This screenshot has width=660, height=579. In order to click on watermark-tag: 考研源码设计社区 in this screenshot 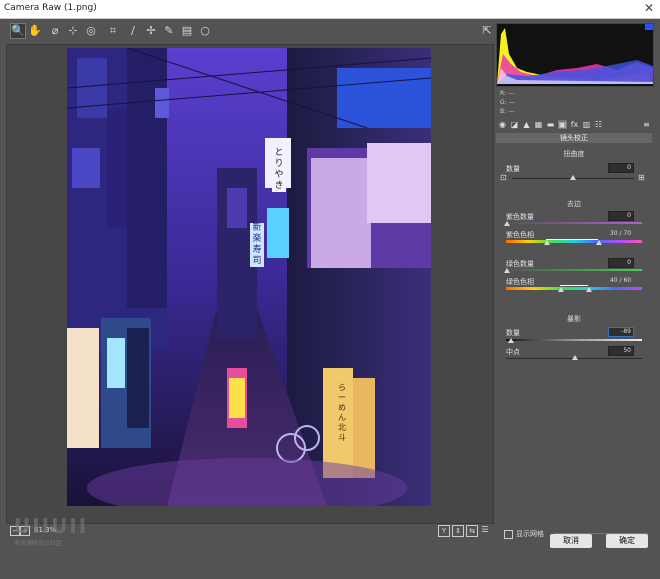, I will do `click(38, 543)`.